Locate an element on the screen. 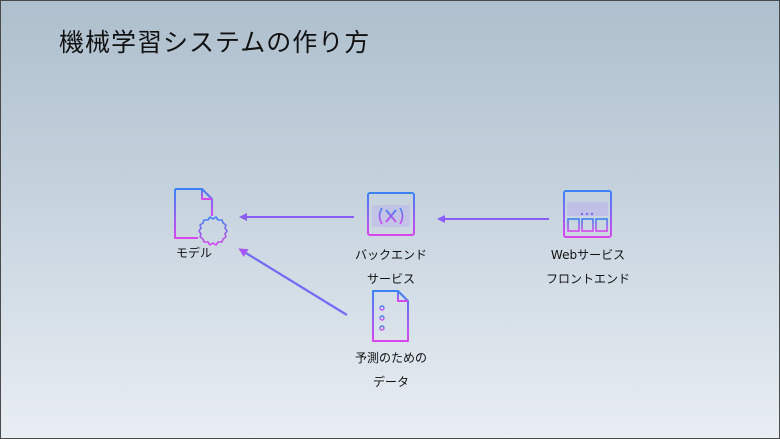 The width and height of the screenshot is (780, 439). model-label-text: モデル is located at coordinates (193, 253).